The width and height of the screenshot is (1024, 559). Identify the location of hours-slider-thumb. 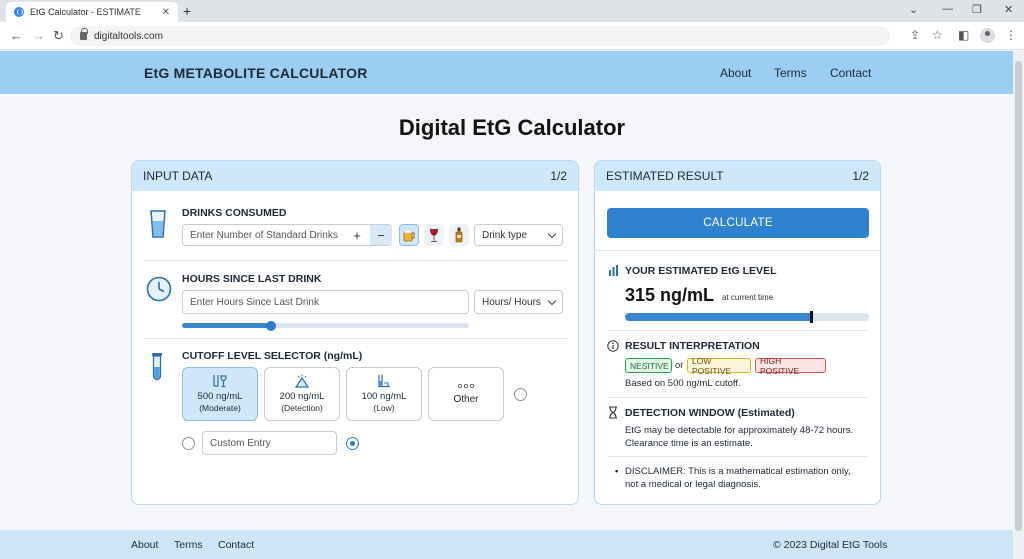
(270, 325).